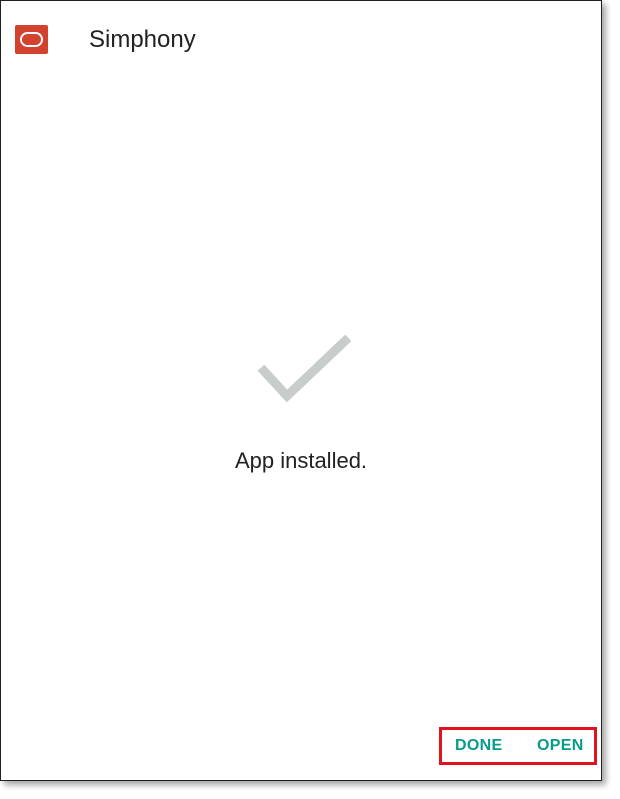 This screenshot has width=620, height=799. Describe the element at coordinates (305, 370) in the screenshot. I see `checkmark-icon` at that location.